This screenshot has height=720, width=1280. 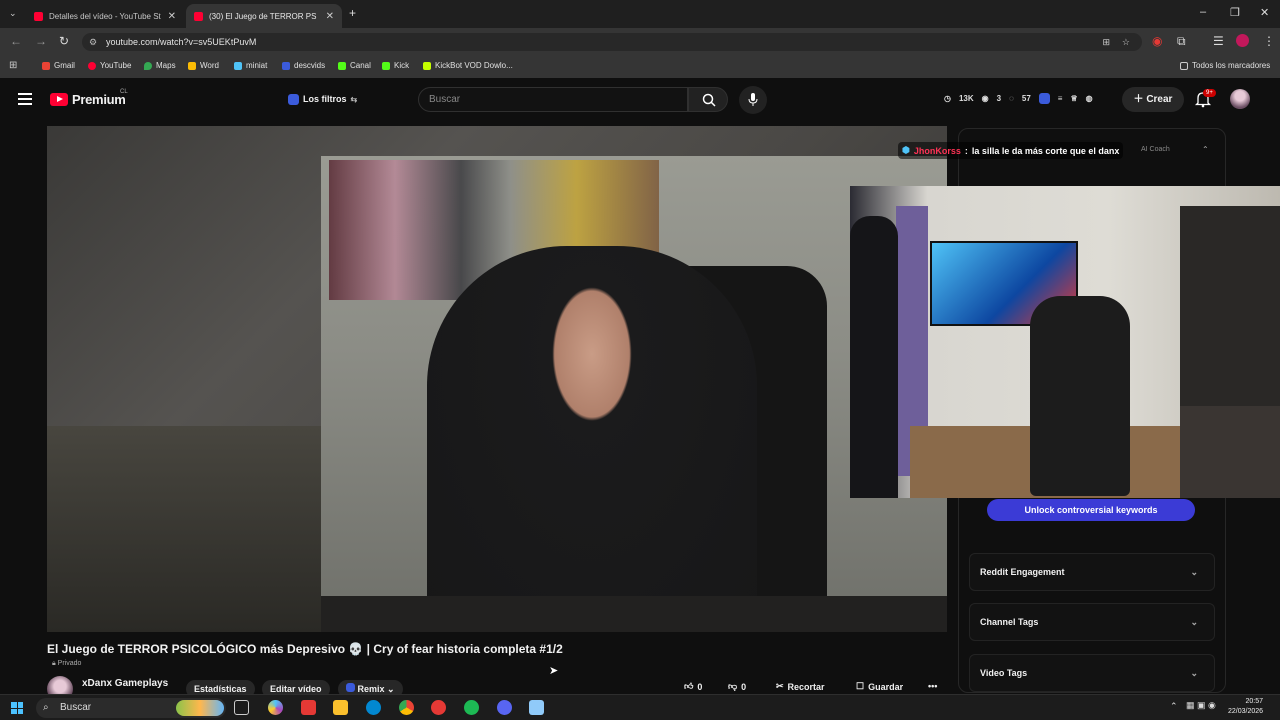 What do you see at coordinates (1201, 705) in the screenshot?
I see `tray-apps-icon: ▦ ▣ ◉` at bounding box center [1201, 705].